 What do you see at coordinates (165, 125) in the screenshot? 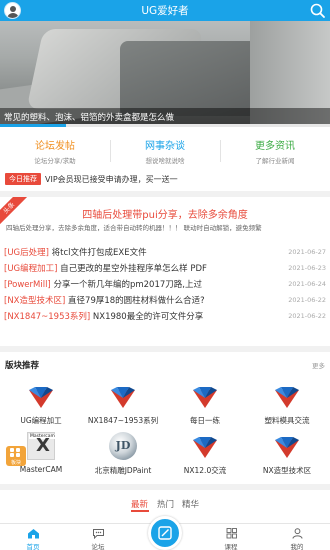
I see `banner-progress-bar` at bounding box center [165, 125].